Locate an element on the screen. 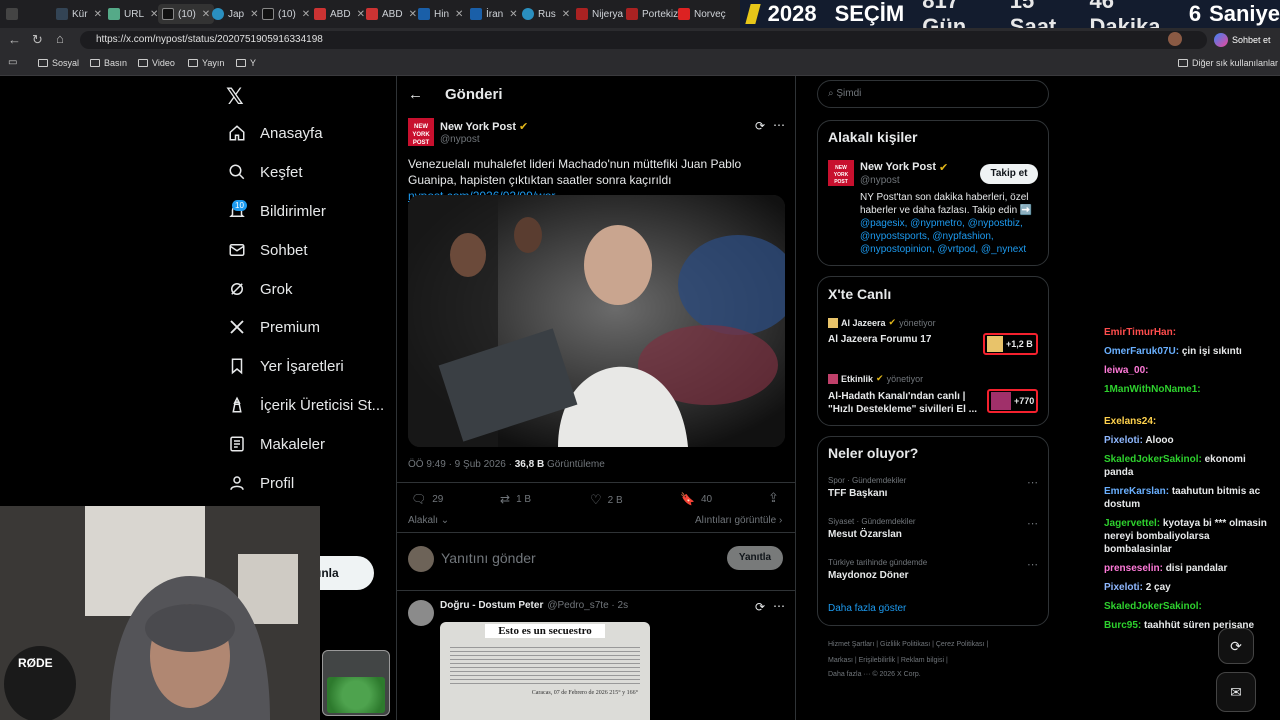 The width and height of the screenshot is (1280, 720). reply-button: Yanıtla is located at coordinates (755, 558).